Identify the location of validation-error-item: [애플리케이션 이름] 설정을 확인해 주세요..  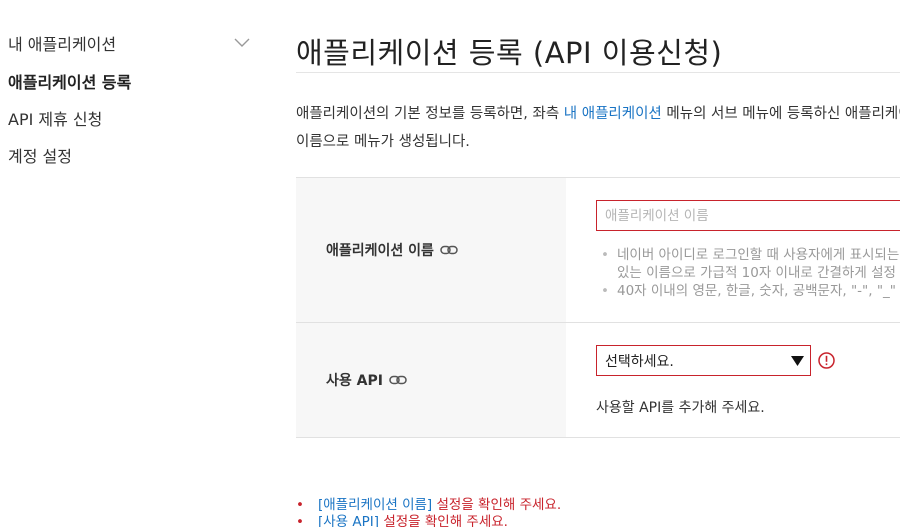
(428, 505).